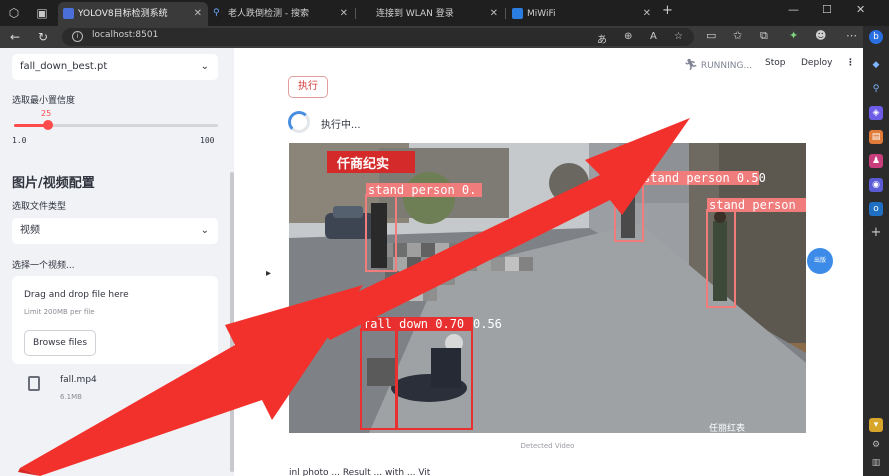 The width and height of the screenshot is (889, 476). I want to click on sidebar-scrollbar, so click(232, 322).